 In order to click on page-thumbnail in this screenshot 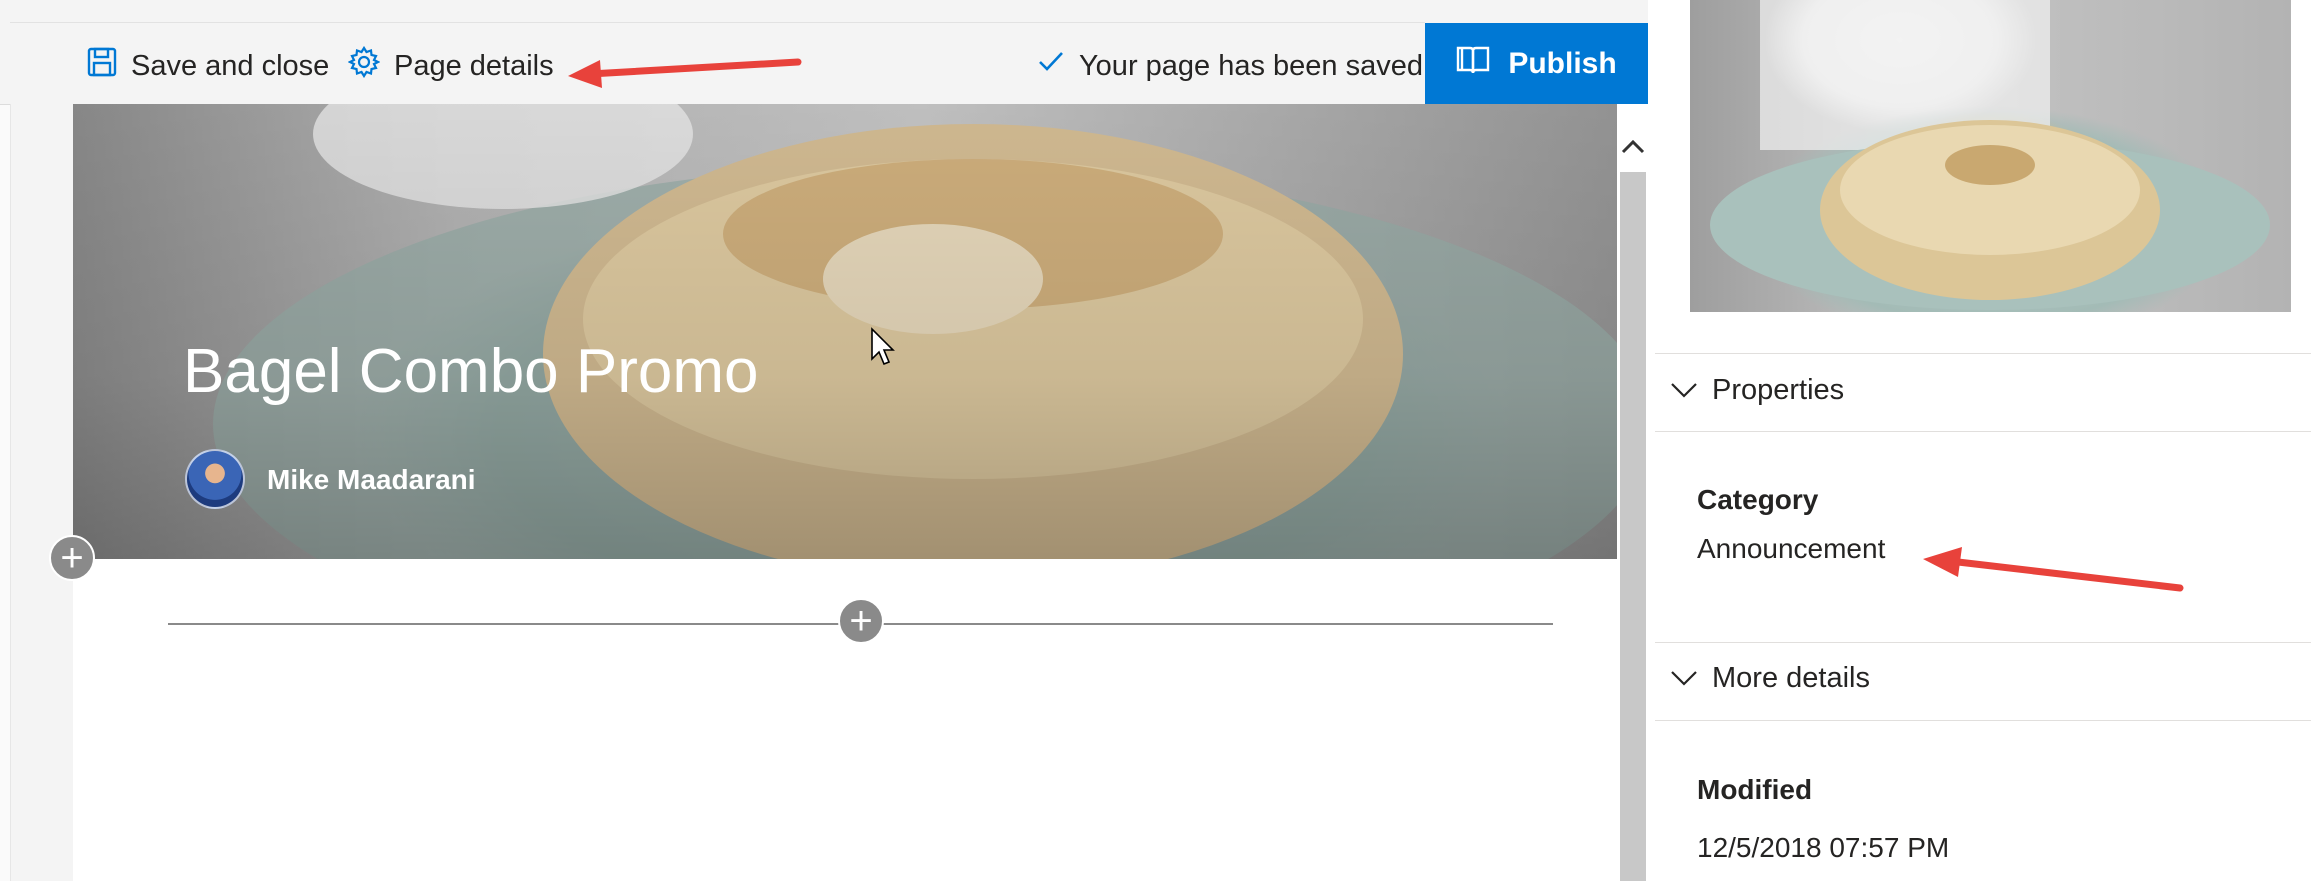, I will do `click(1990, 156)`.